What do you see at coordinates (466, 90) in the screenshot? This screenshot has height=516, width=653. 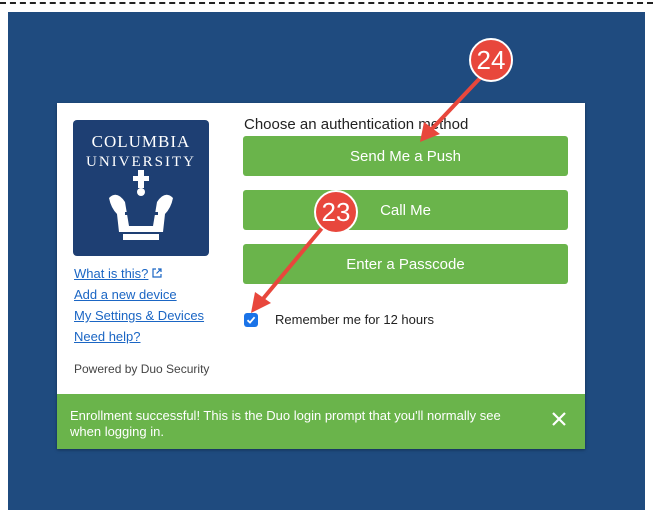 I see `callout-24: 24` at bounding box center [466, 90].